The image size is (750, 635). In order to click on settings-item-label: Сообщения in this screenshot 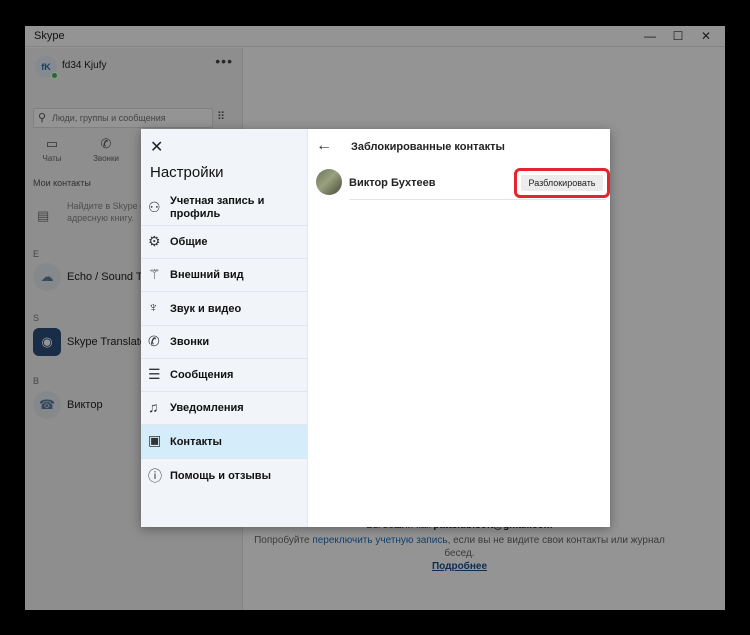, I will do `click(202, 375)`.